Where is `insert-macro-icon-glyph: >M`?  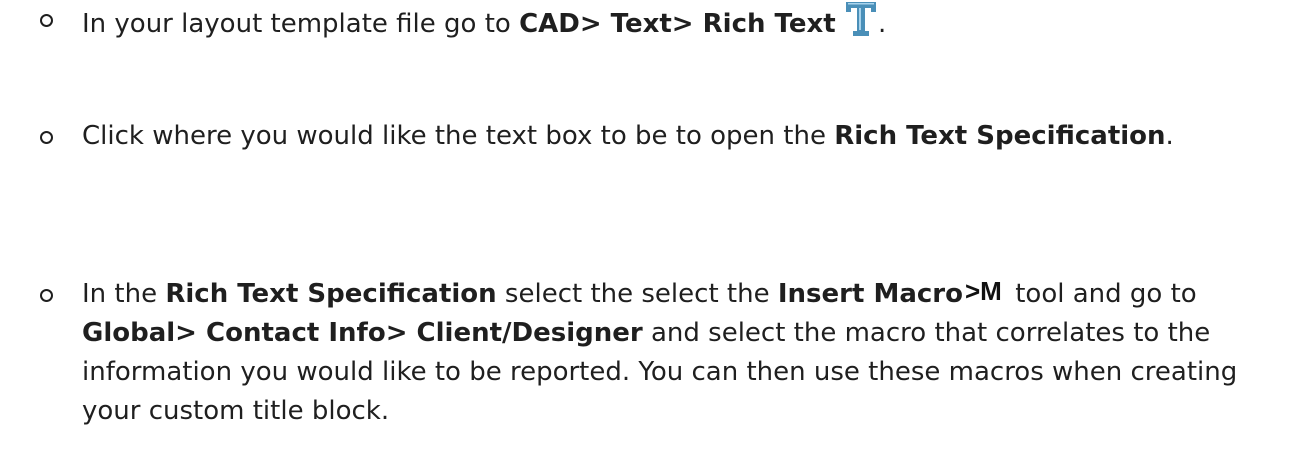
insert-macro-icon-glyph: >M is located at coordinates (983, 290).